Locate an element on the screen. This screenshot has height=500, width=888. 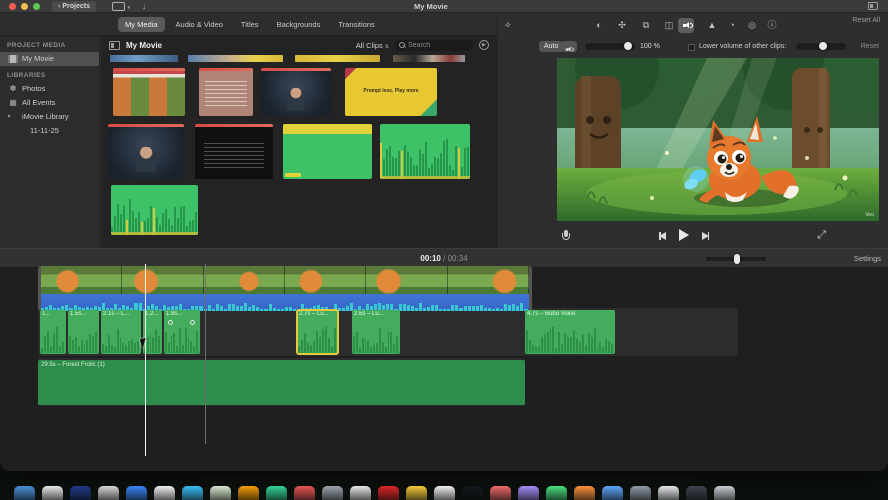
volume-icon is located at coordinates (686, 25).